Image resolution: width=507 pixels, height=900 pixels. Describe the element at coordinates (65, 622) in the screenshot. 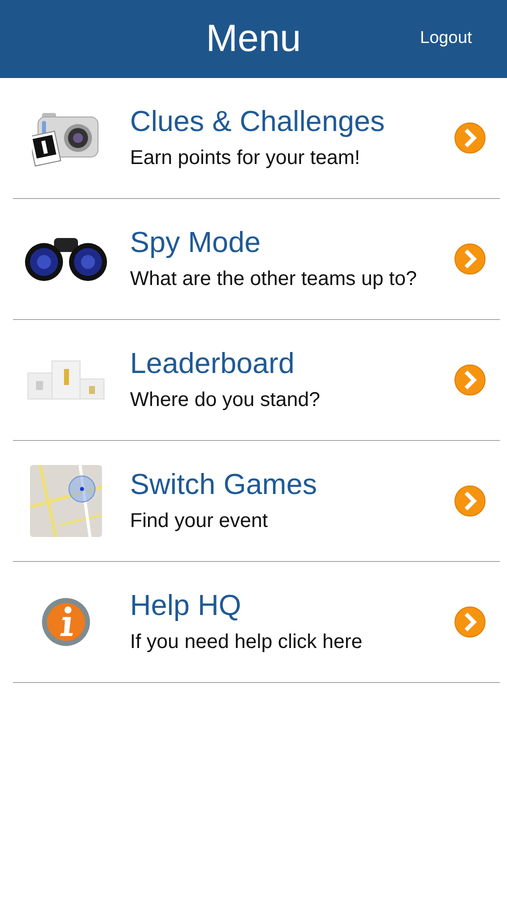

I see `info-icon` at that location.